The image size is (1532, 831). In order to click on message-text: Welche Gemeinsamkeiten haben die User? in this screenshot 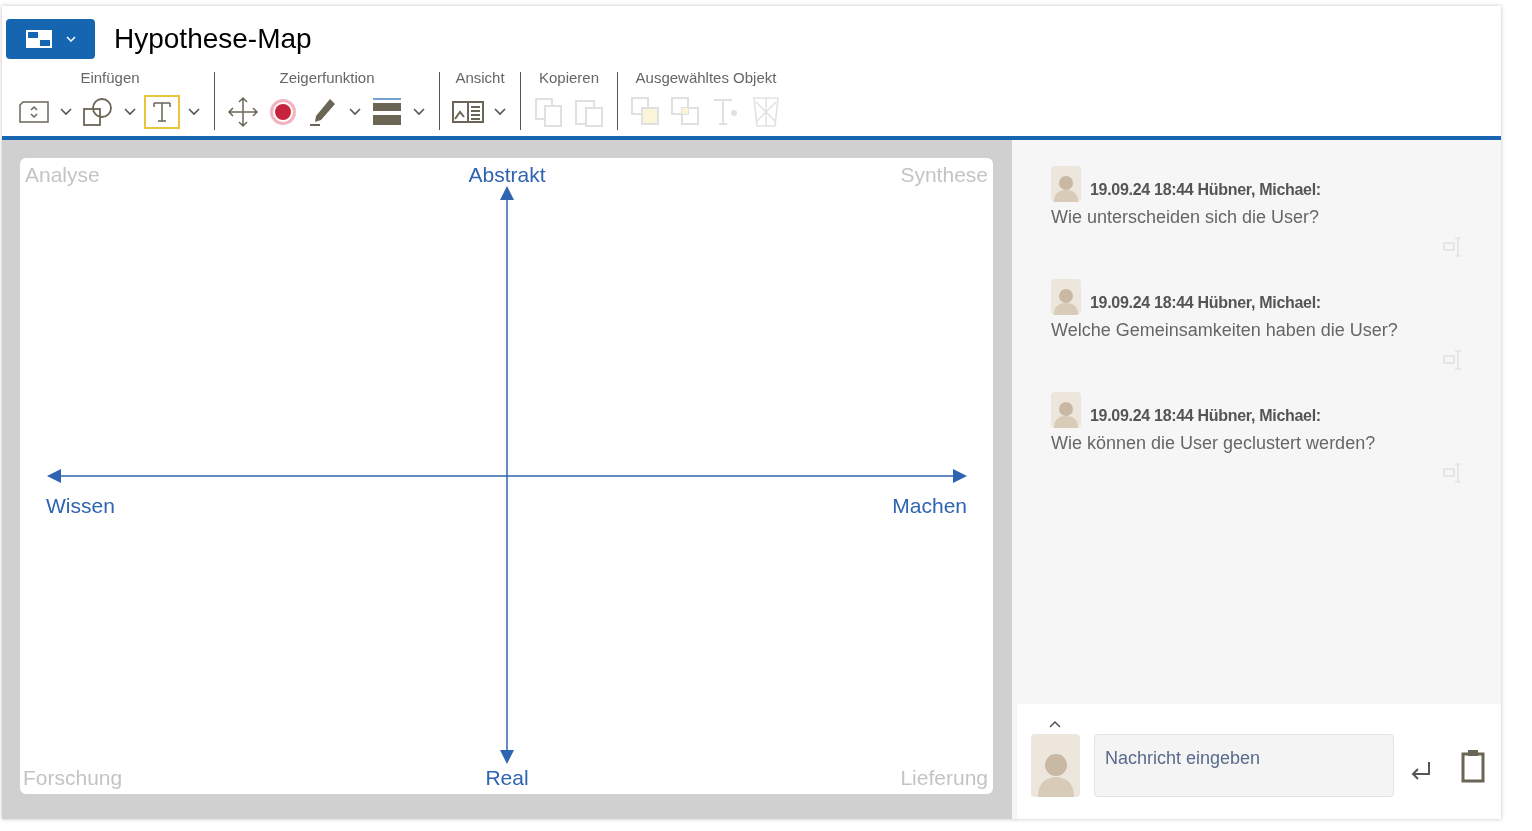, I will do `click(1225, 330)`.